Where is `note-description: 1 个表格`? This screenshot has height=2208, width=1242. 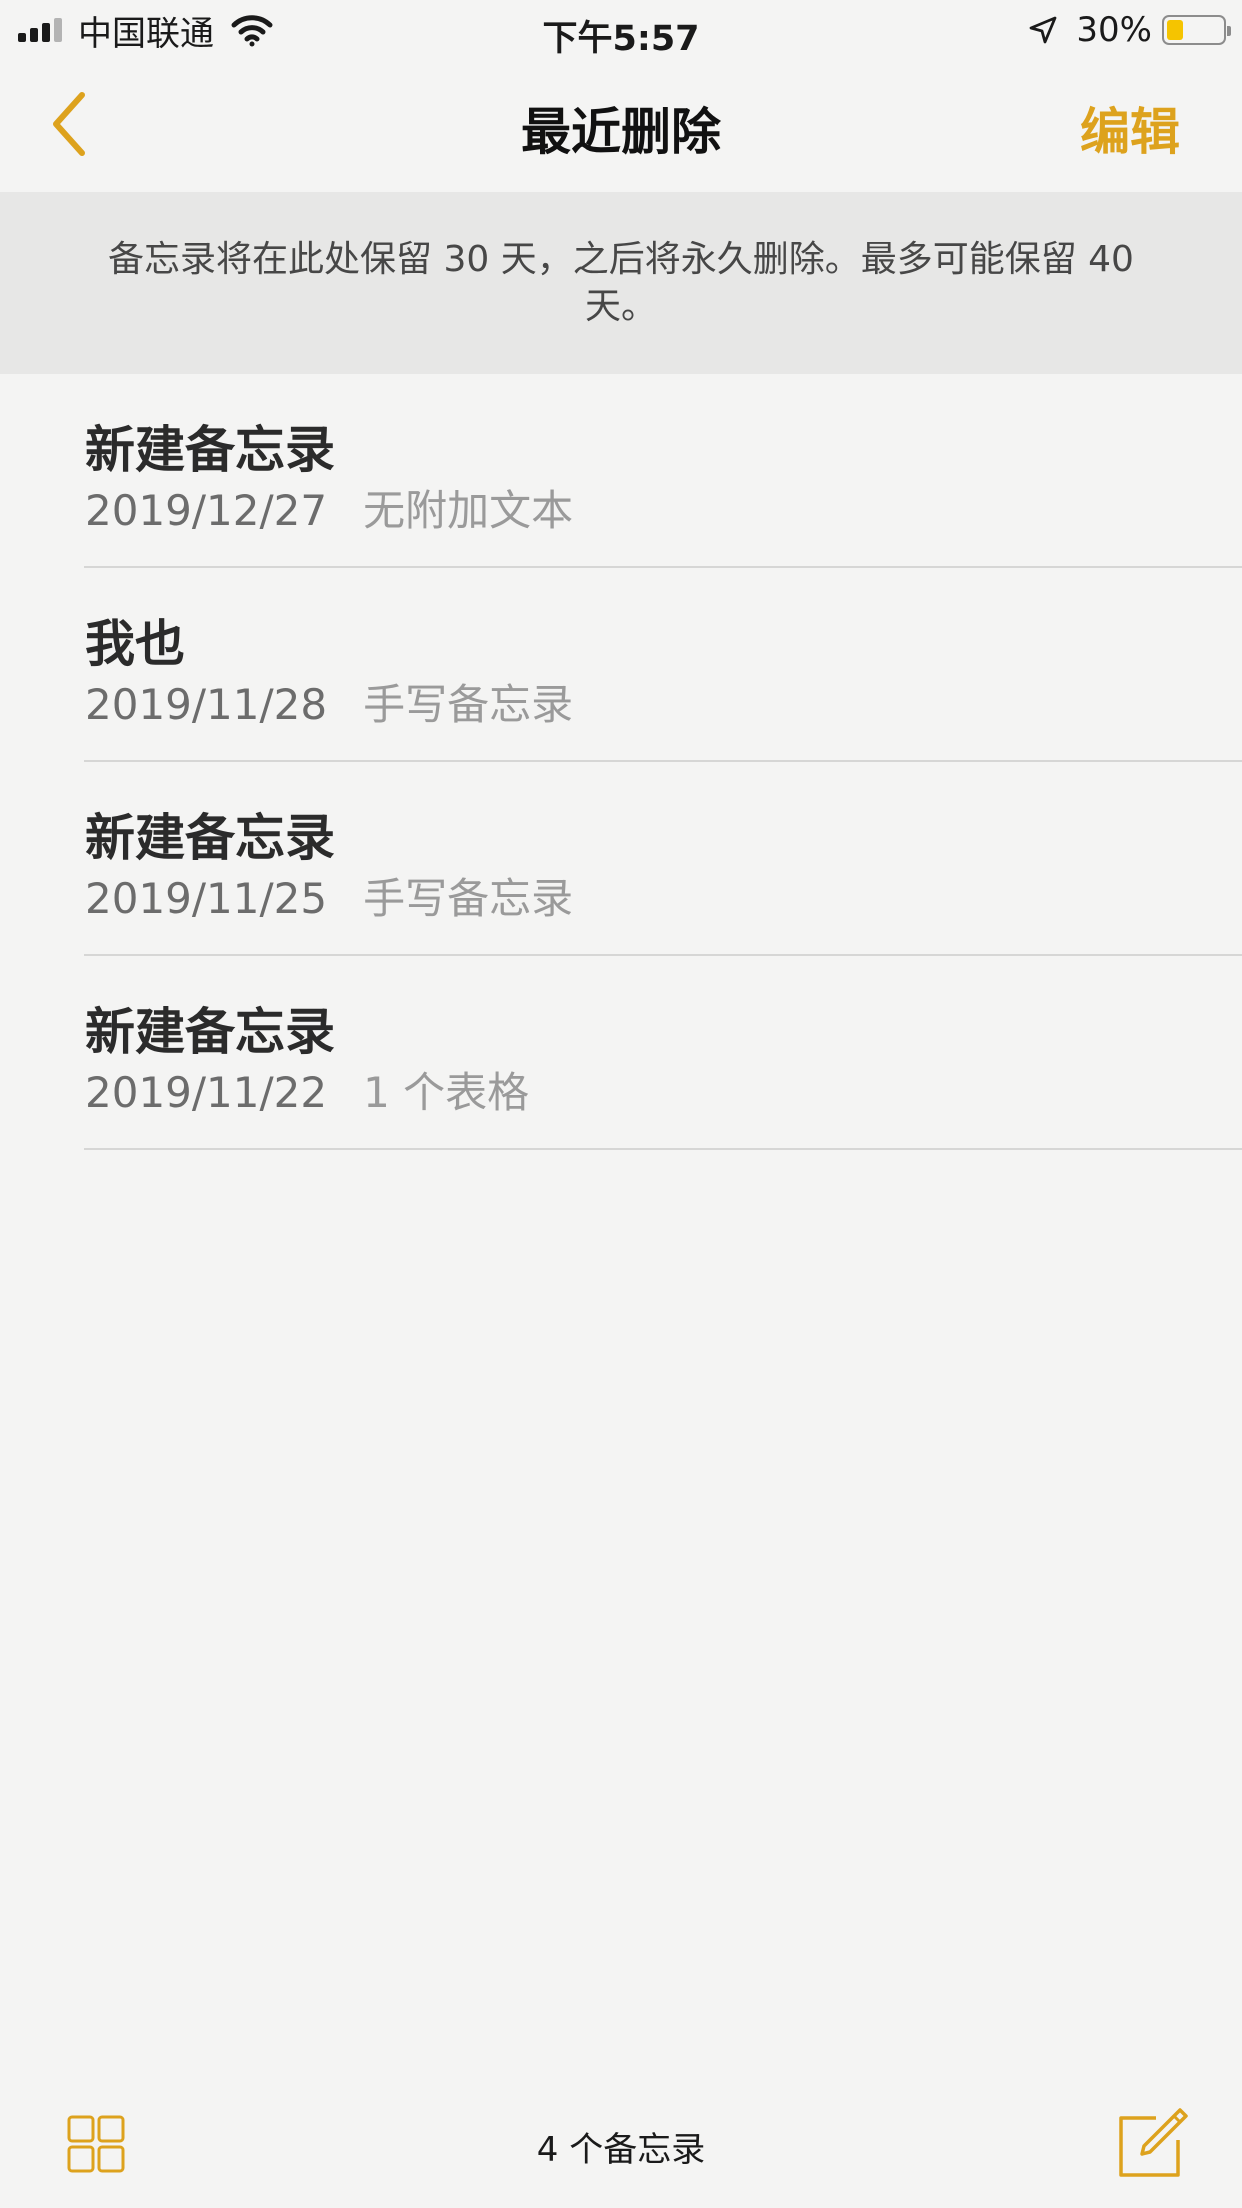 note-description: 1 个表格 is located at coordinates (446, 1092).